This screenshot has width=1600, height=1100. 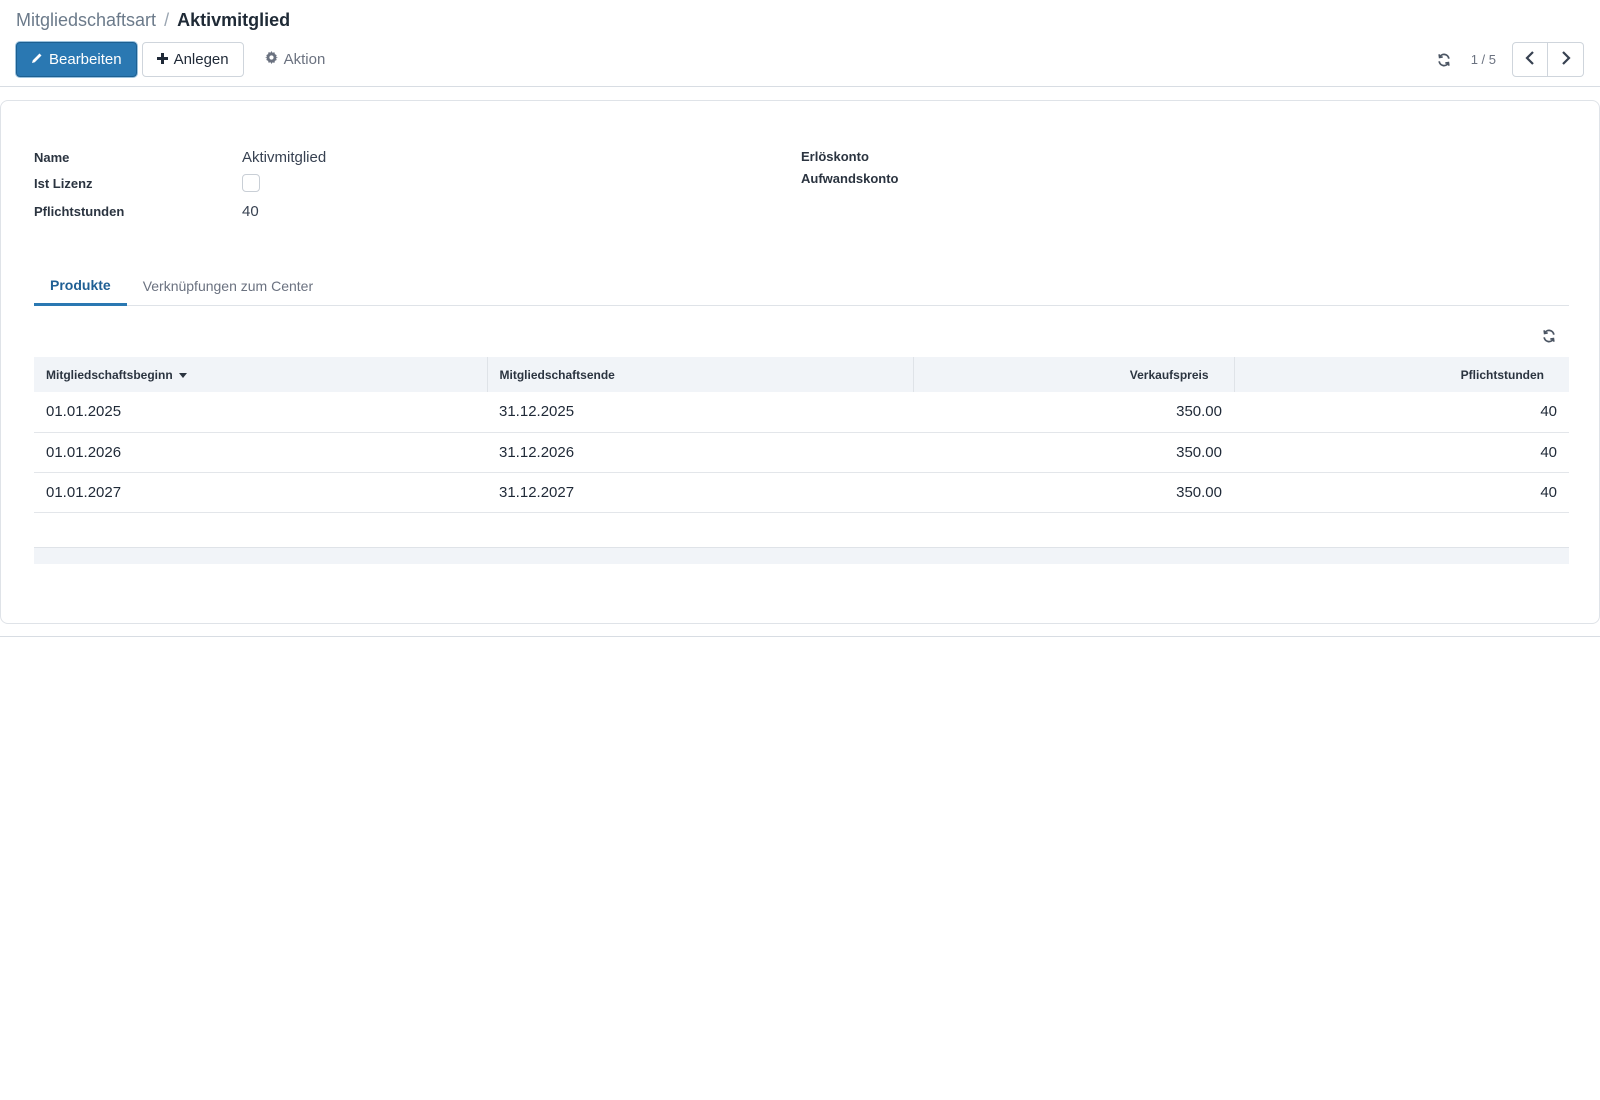 I want to click on table-footer, so click(x=801, y=555).